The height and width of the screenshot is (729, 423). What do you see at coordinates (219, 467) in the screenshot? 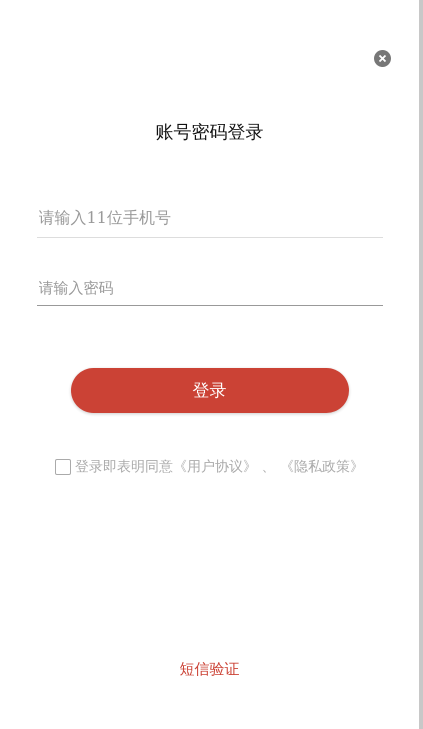
I see `agreement-text: 登录即表明同意《用户协议》 、 《隐私政策》` at bounding box center [219, 467].